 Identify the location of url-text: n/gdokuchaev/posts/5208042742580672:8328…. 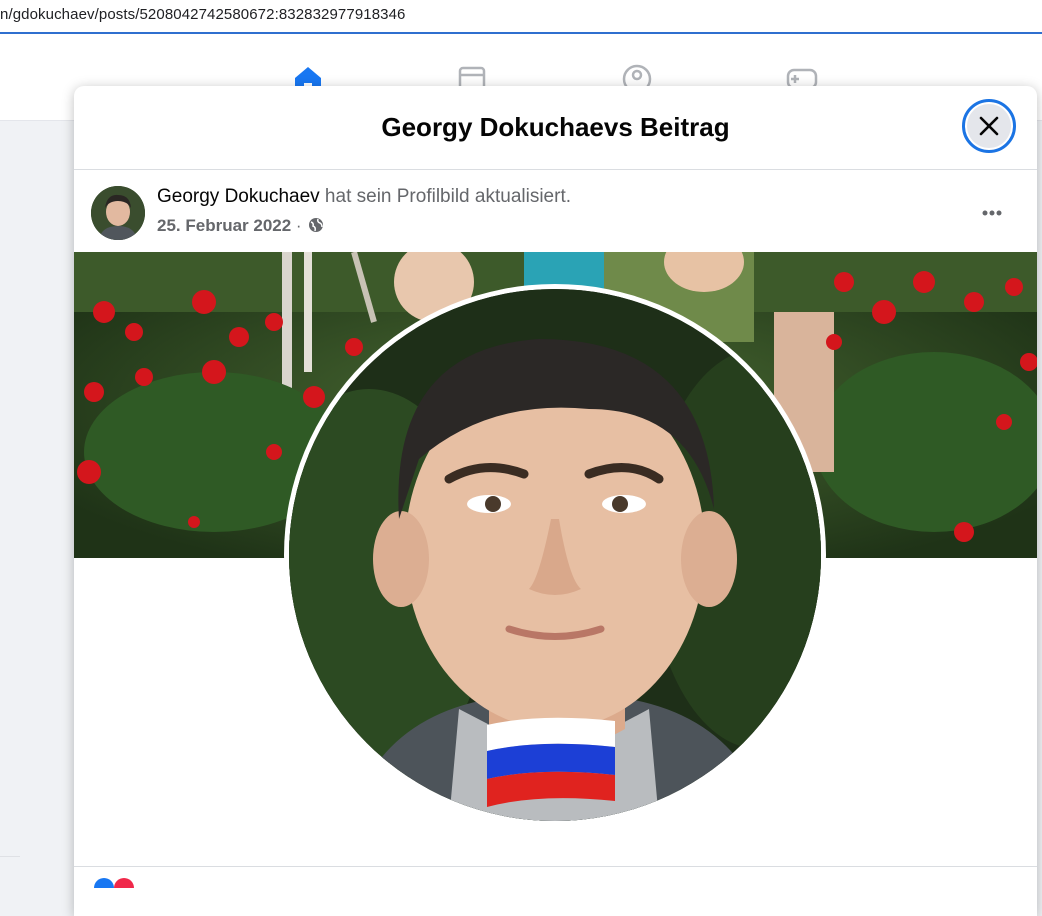
(203, 14).